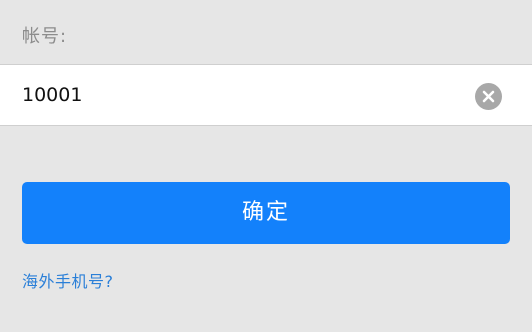 This screenshot has height=332, width=532. I want to click on account-label: 帐号:, so click(45, 36).